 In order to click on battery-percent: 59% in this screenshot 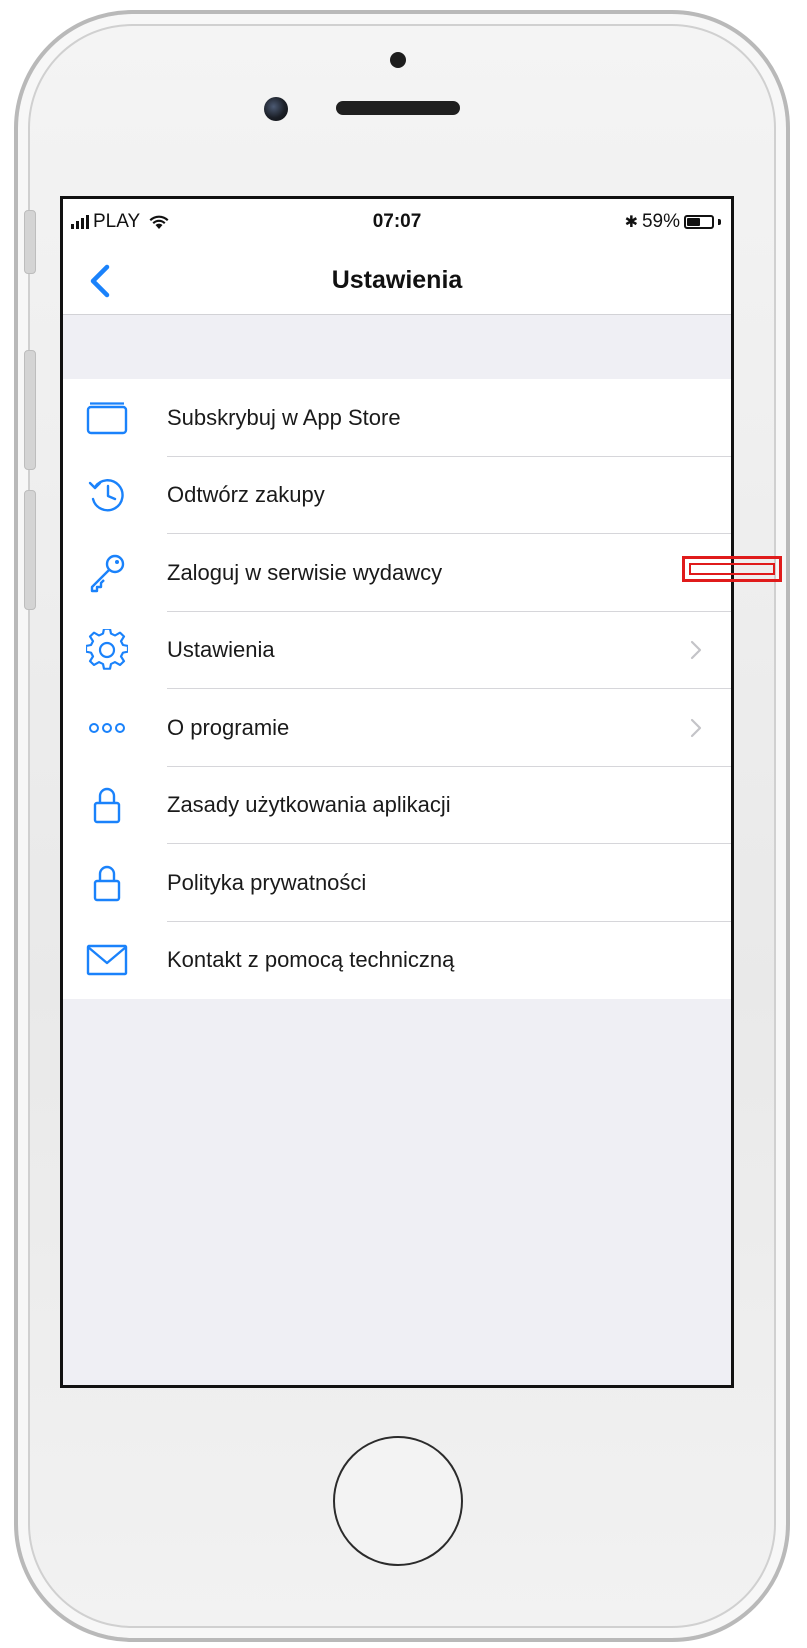, I will do `click(660, 221)`.